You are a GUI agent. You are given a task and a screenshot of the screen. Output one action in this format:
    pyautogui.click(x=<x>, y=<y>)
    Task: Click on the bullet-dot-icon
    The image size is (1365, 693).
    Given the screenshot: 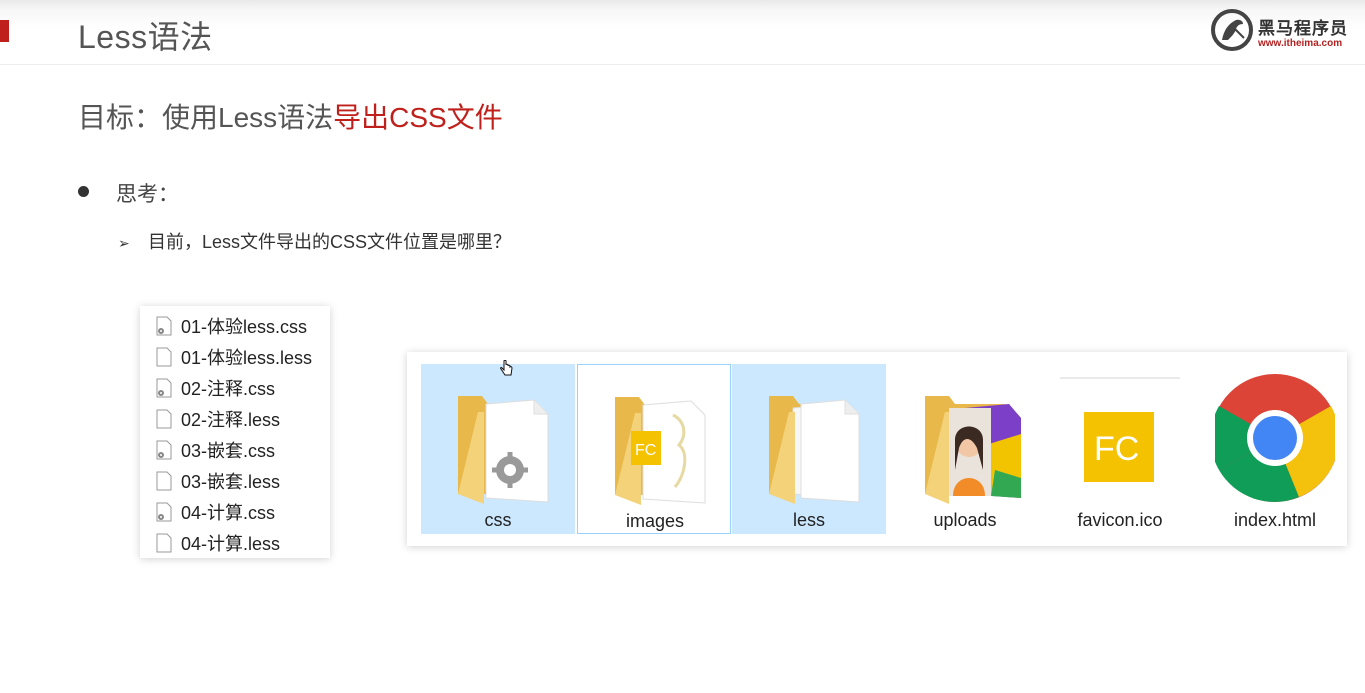 What is the action you would take?
    pyautogui.click(x=83, y=191)
    